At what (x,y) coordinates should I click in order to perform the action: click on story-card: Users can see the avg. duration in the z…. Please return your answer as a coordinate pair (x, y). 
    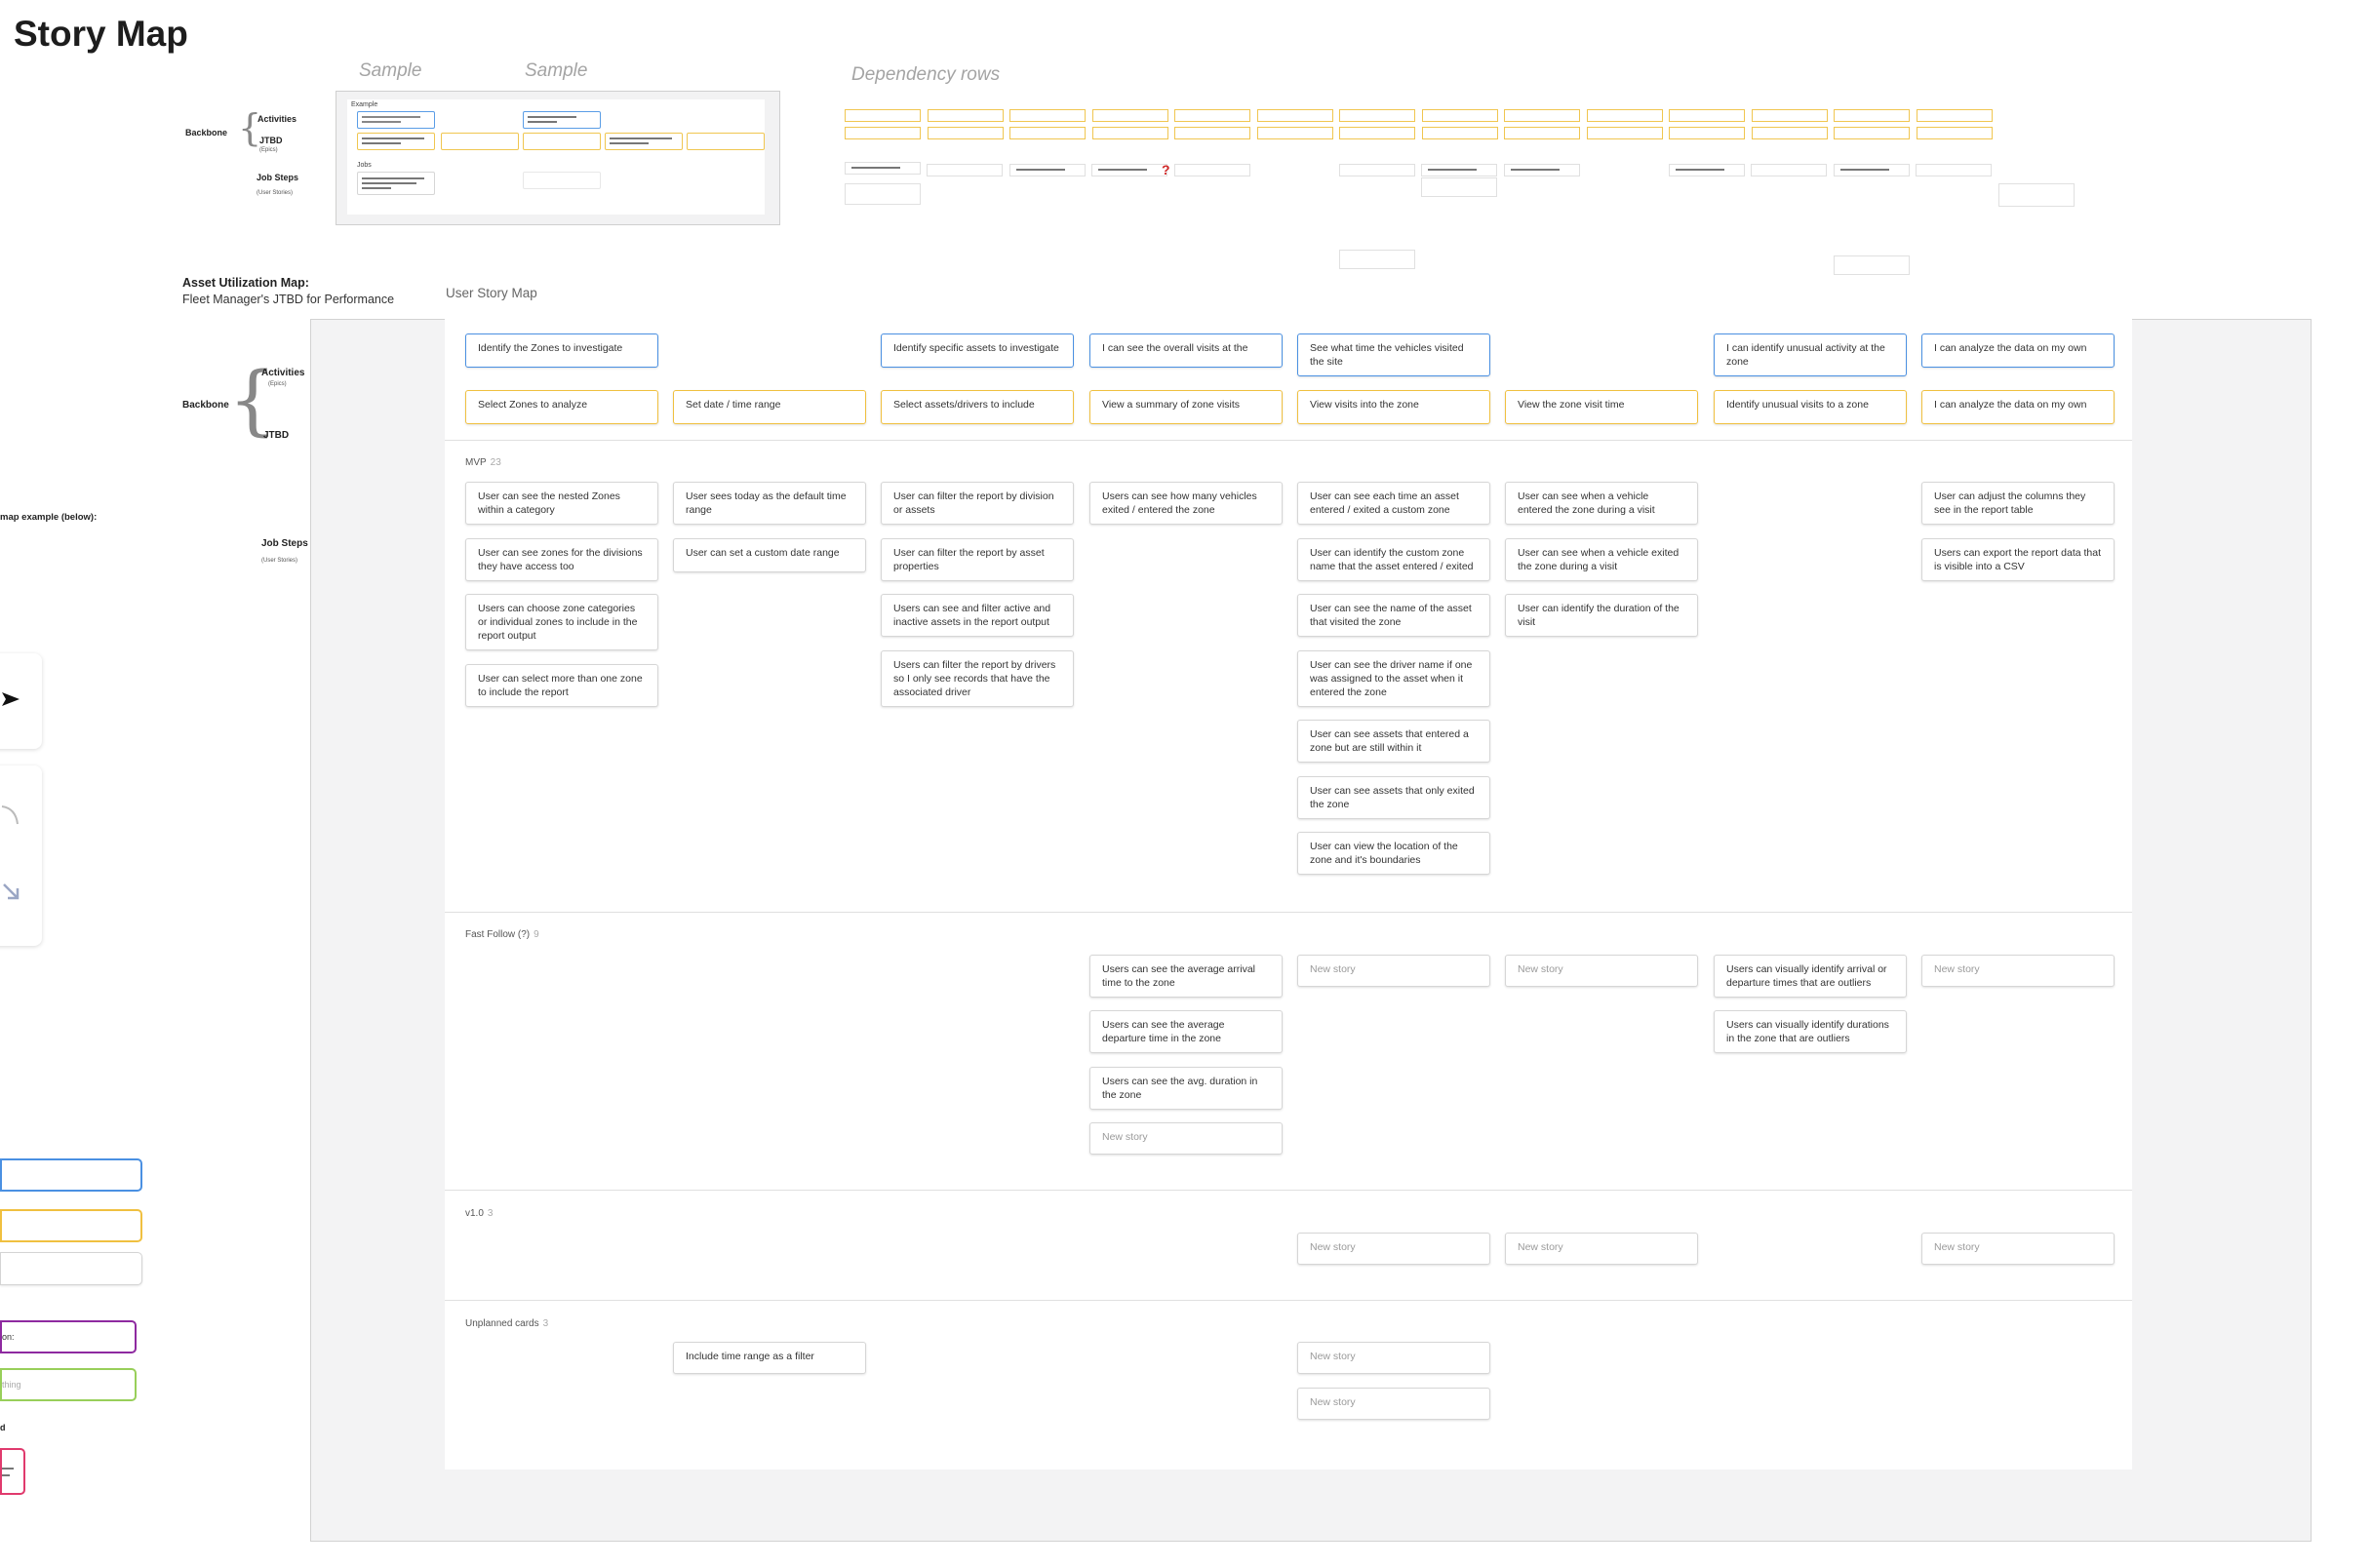
    Looking at the image, I should click on (1186, 1088).